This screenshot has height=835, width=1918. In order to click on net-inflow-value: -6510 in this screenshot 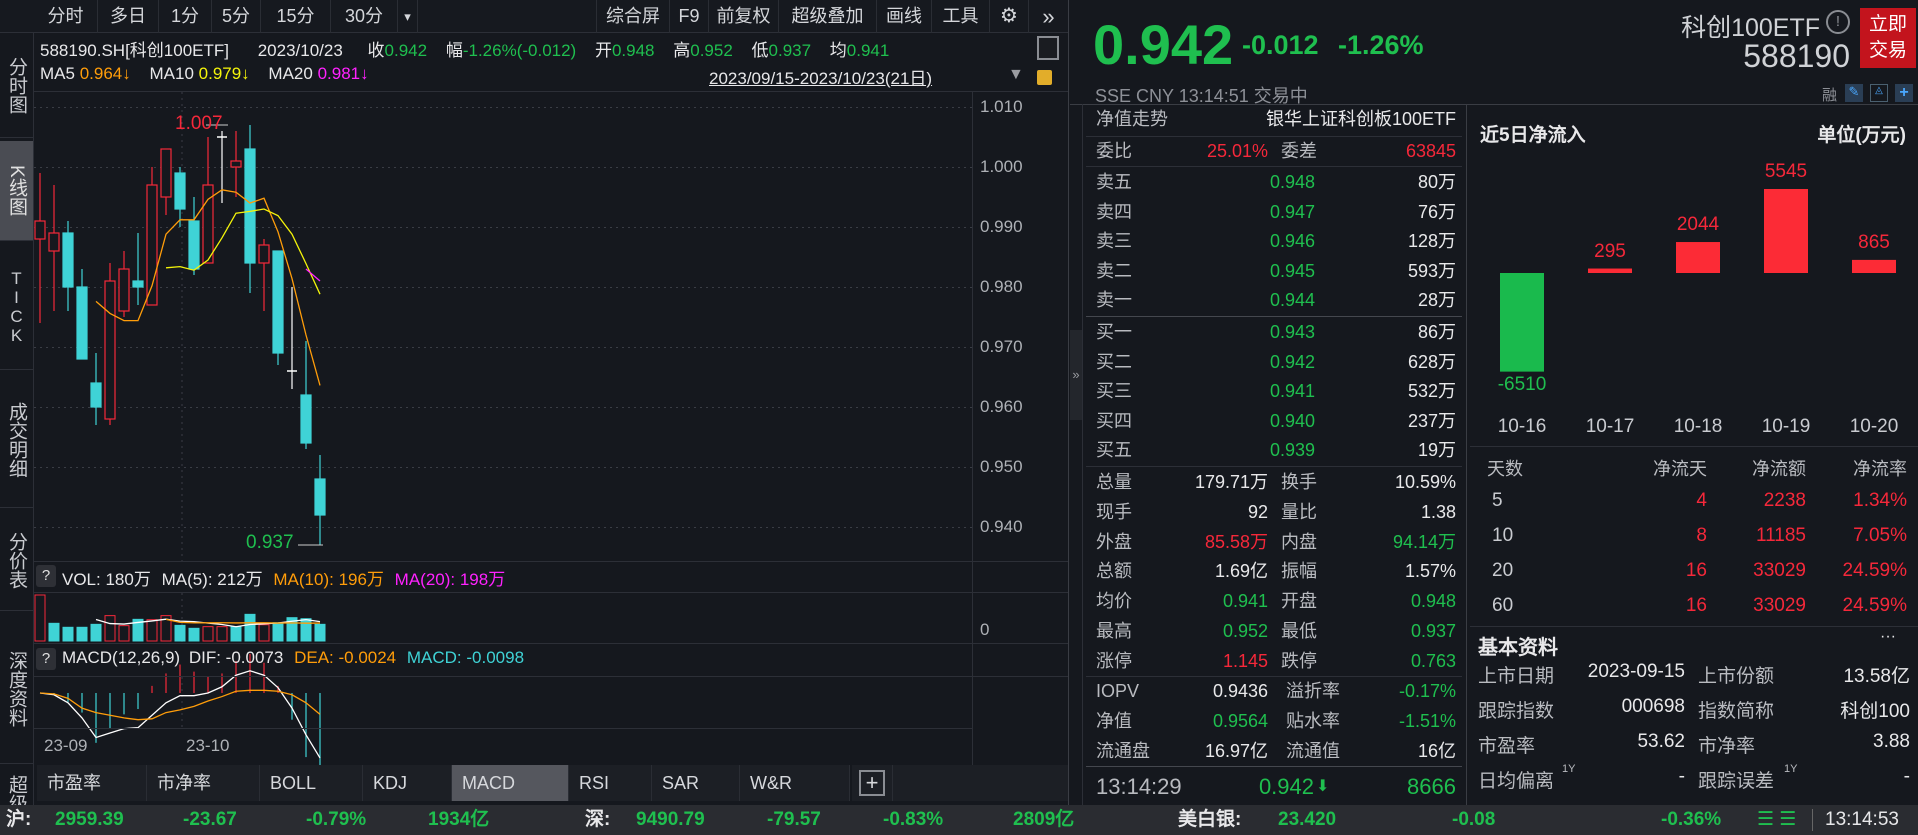, I will do `click(1522, 384)`.